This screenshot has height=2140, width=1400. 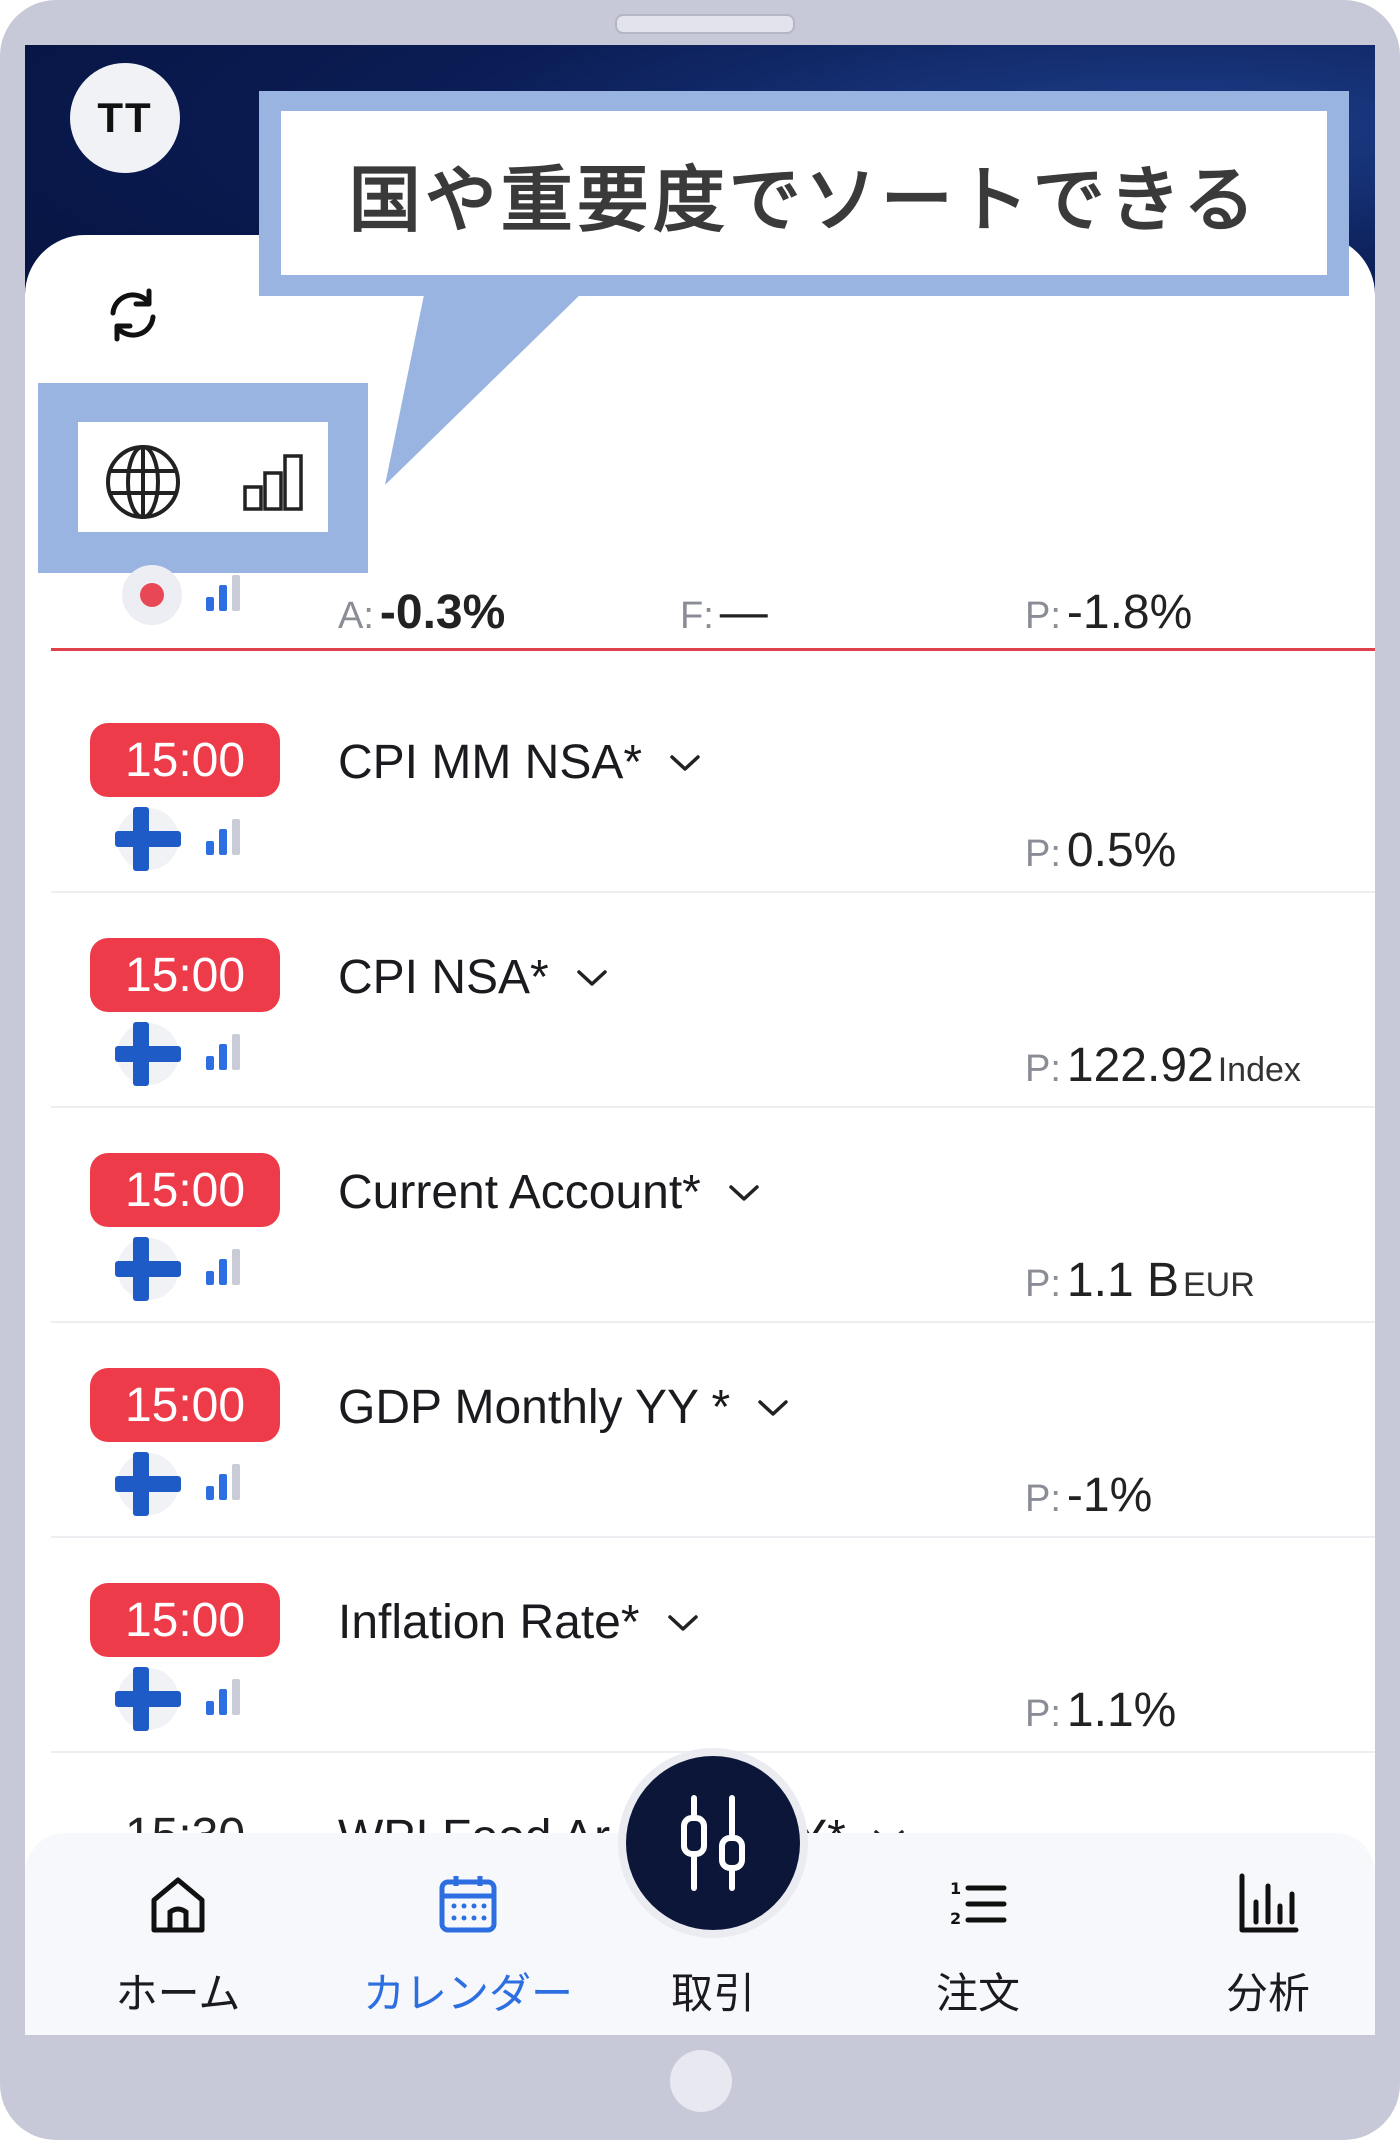 What do you see at coordinates (534, 1407) in the screenshot?
I see `event-name-text: GDP Monthly YY *` at bounding box center [534, 1407].